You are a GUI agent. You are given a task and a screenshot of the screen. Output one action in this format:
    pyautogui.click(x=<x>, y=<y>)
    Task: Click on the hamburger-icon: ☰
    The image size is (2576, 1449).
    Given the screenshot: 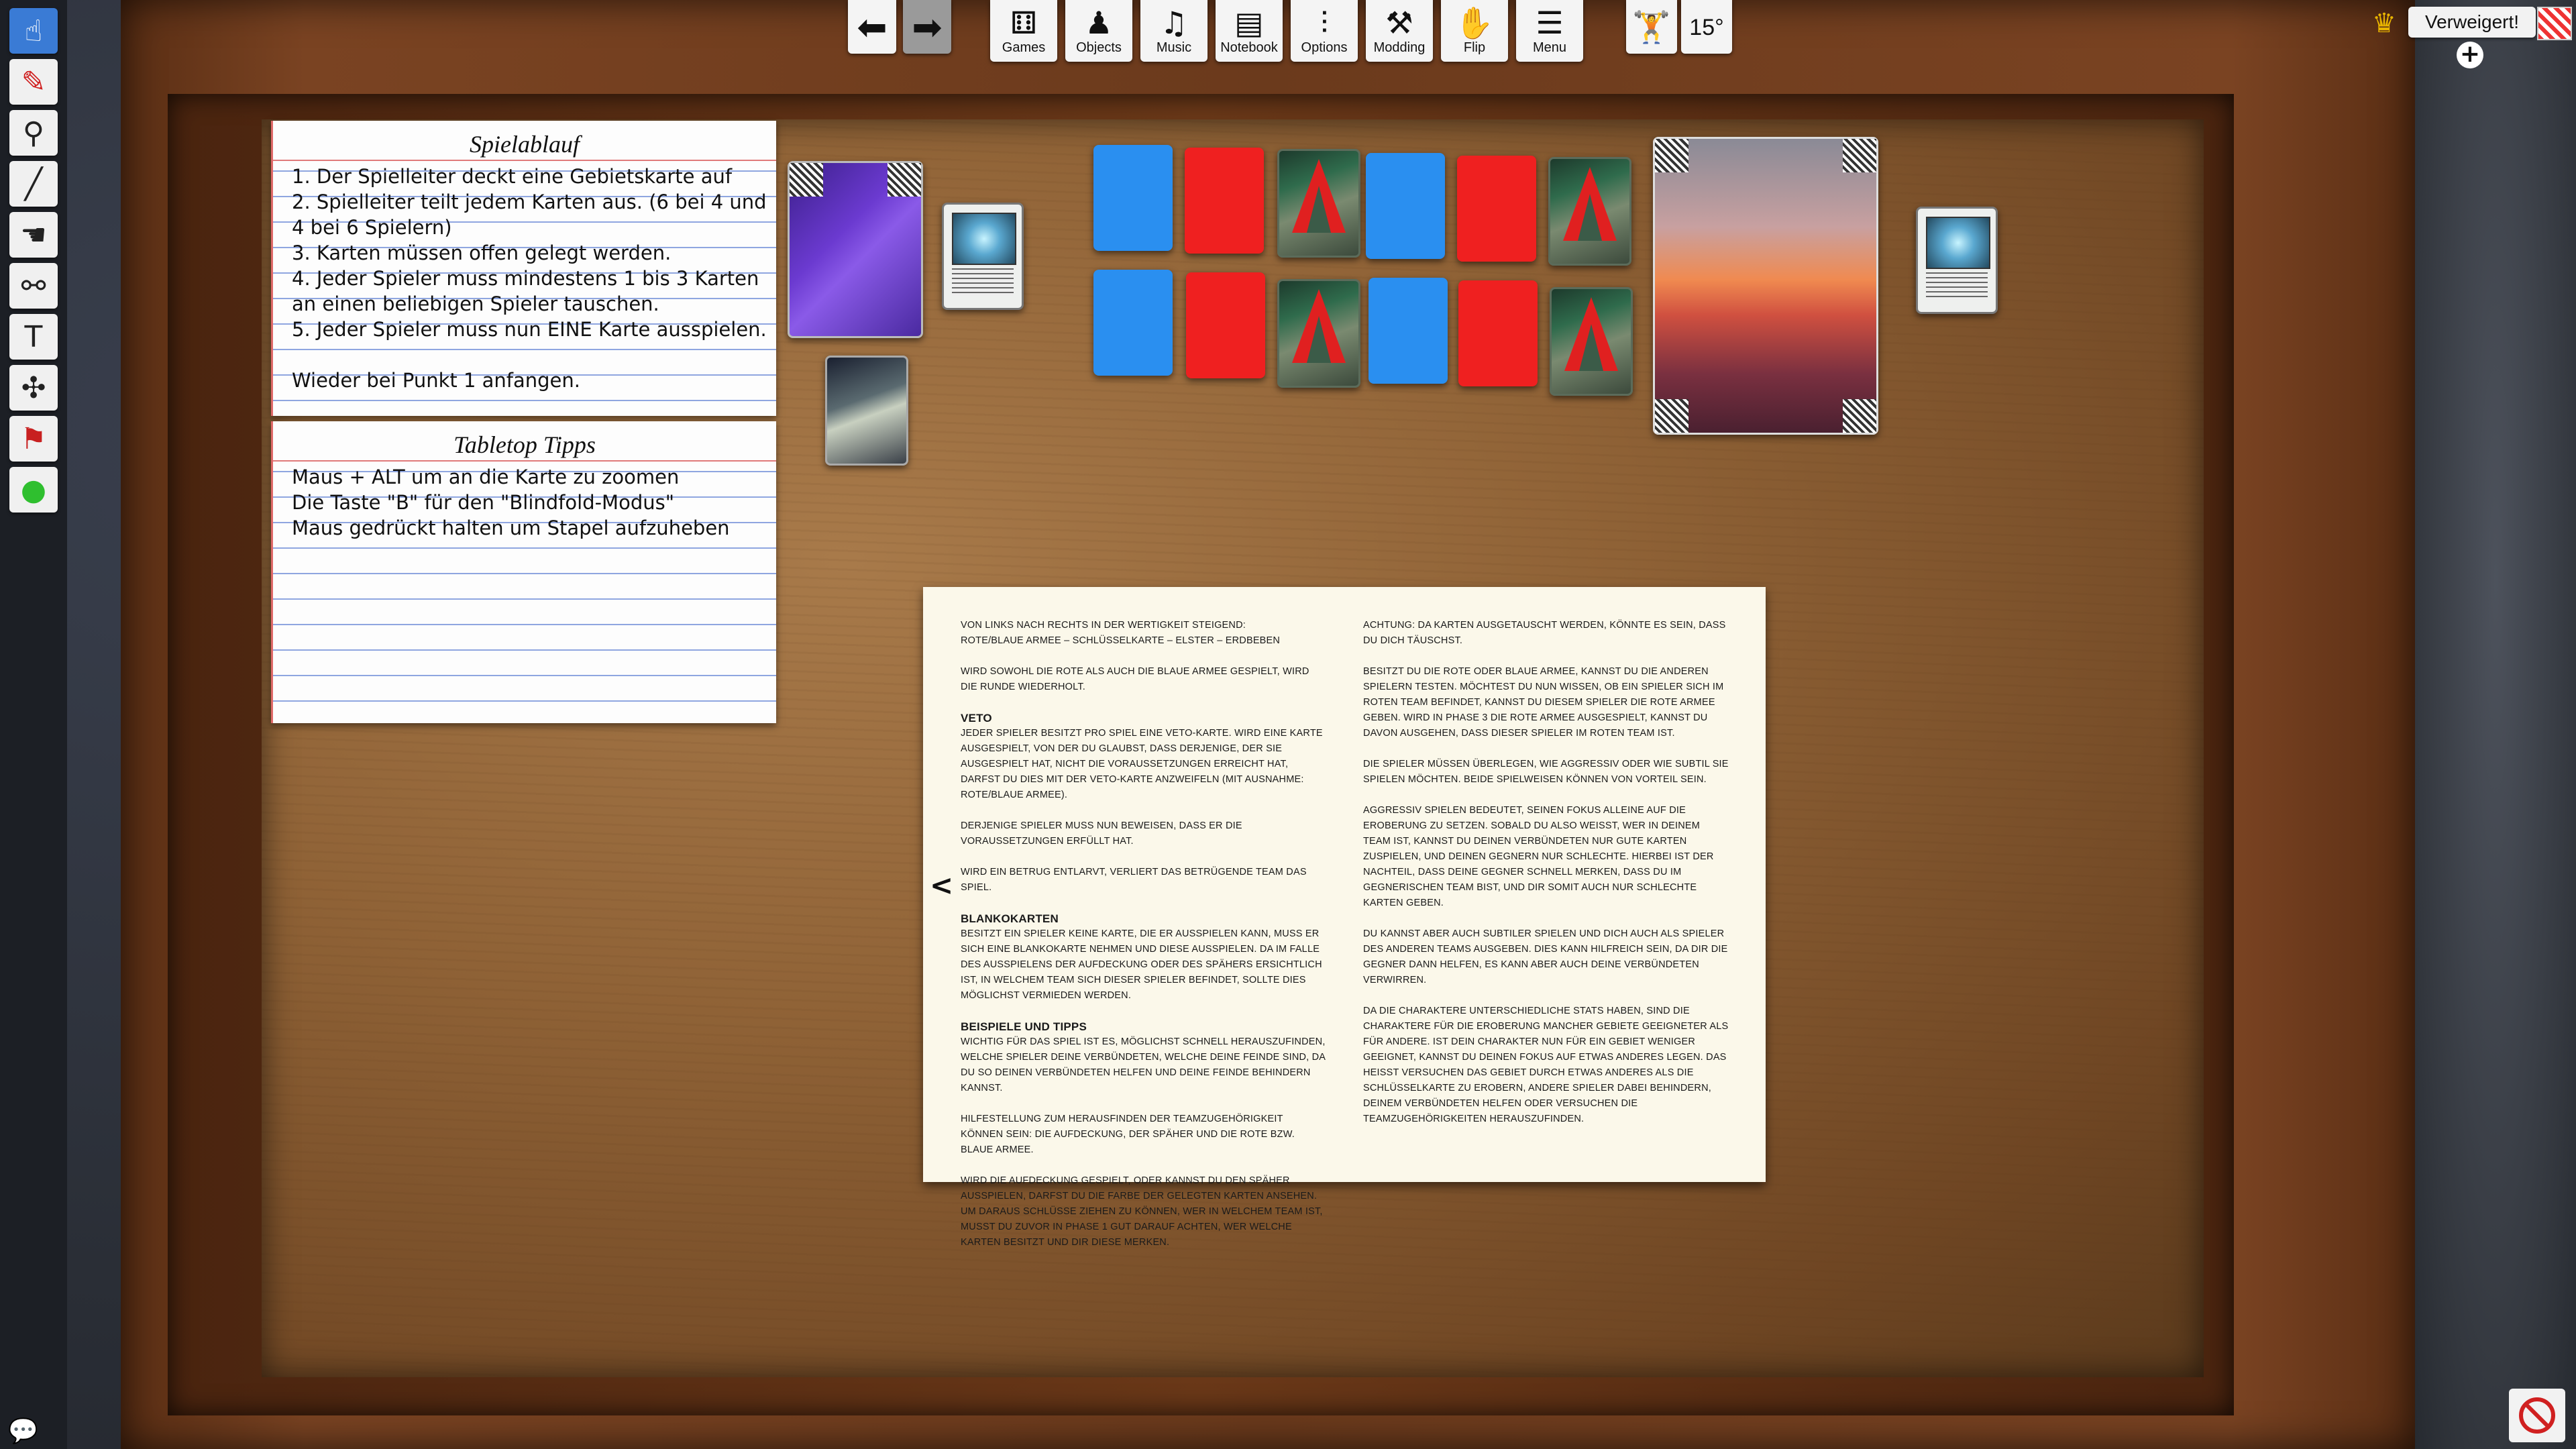 What is the action you would take?
    pyautogui.click(x=1550, y=22)
    